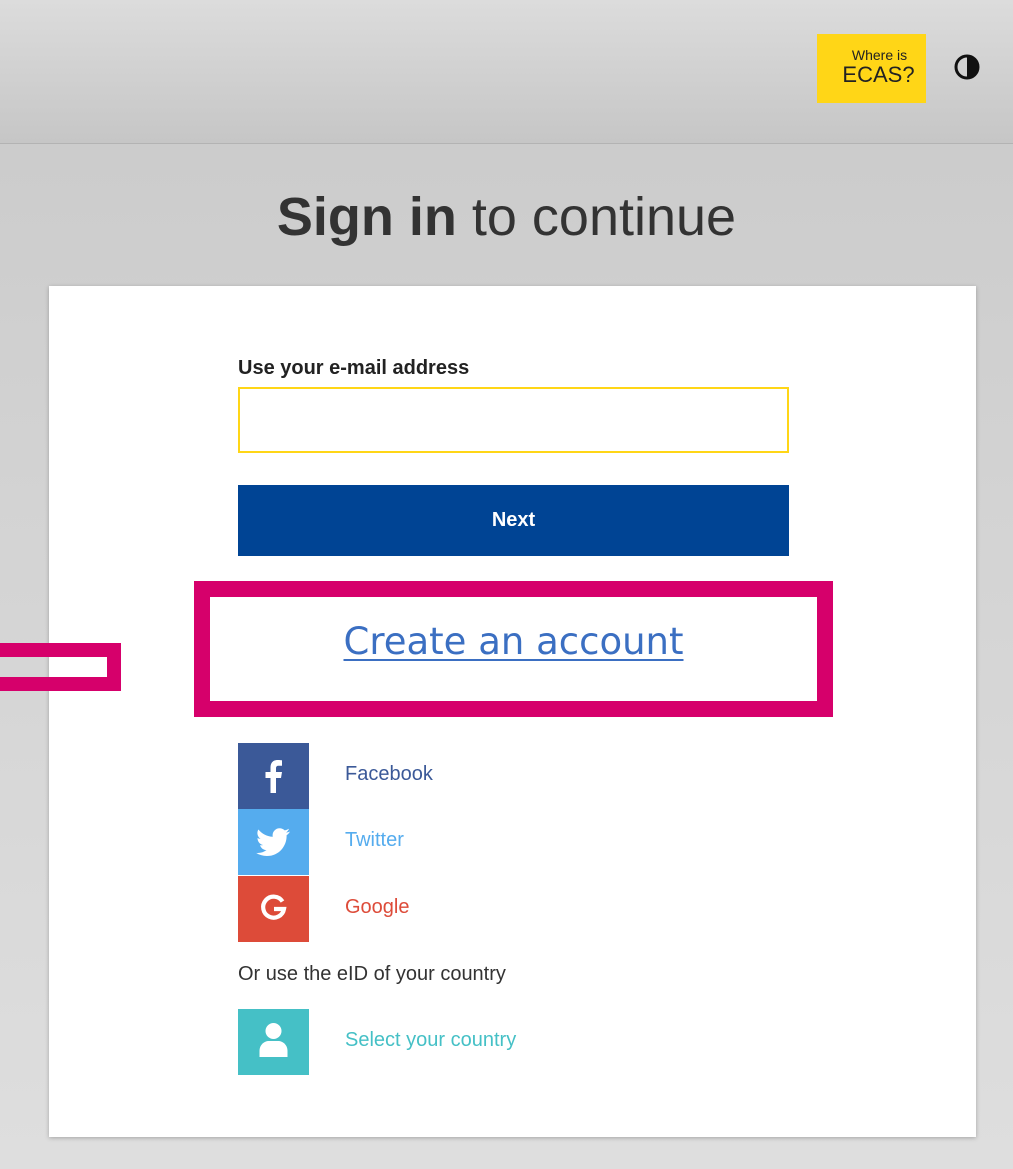  I want to click on google-label: Google, so click(377, 907).